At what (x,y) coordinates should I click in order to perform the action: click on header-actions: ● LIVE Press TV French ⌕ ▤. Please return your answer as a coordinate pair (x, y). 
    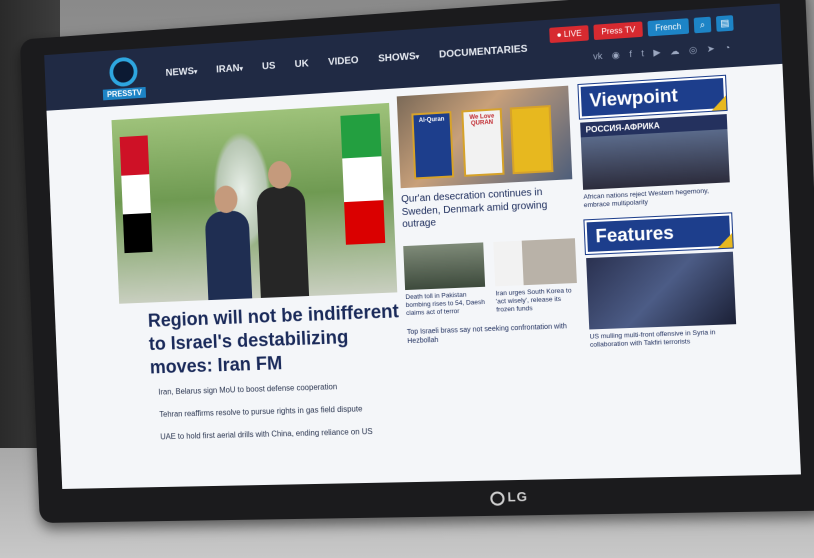
    Looking at the image, I should click on (641, 29).